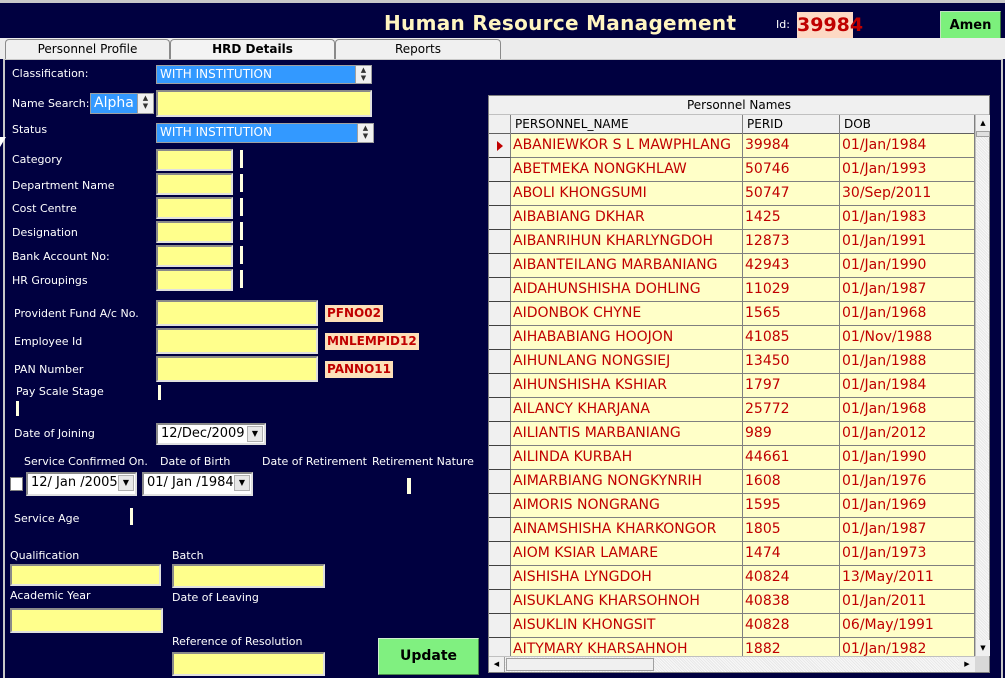 The height and width of the screenshot is (678, 1005). I want to click on cell-dob: 01/Jan/1969, so click(907, 506).